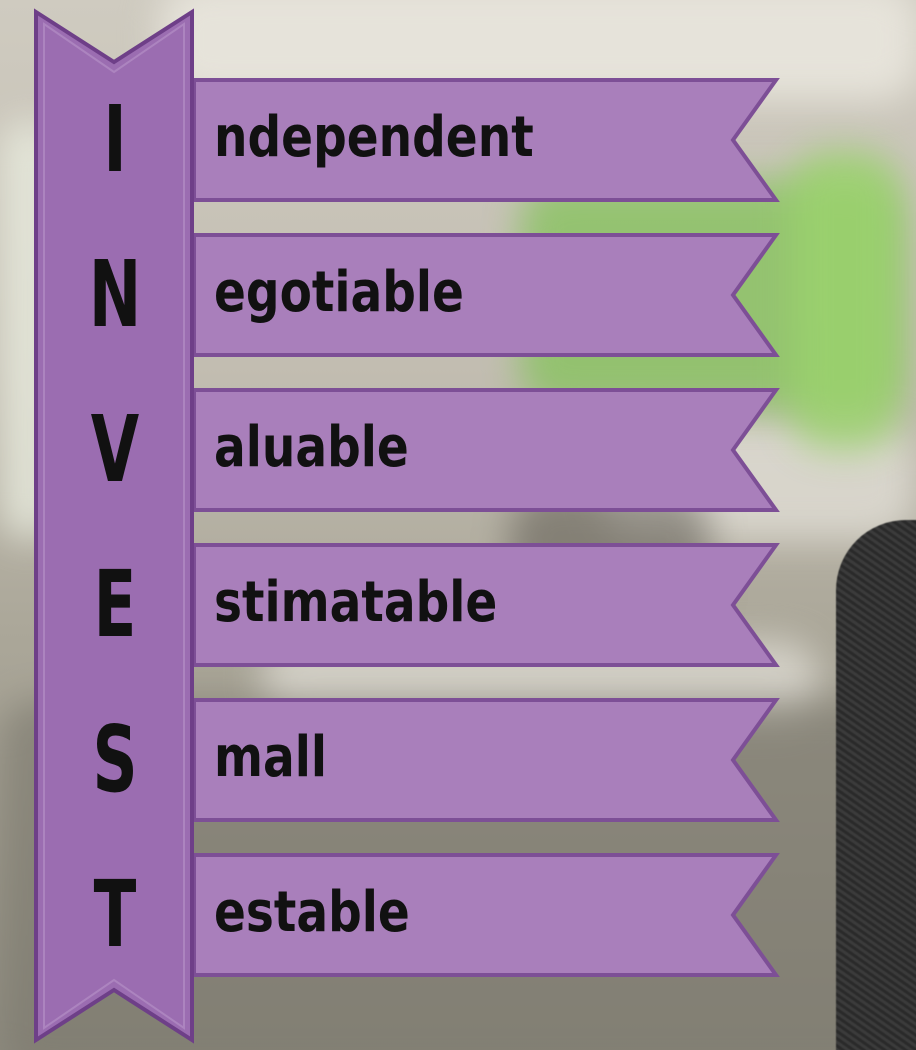 The image size is (916, 1050). I want to click on invest-letter-t: T, so click(115, 914).